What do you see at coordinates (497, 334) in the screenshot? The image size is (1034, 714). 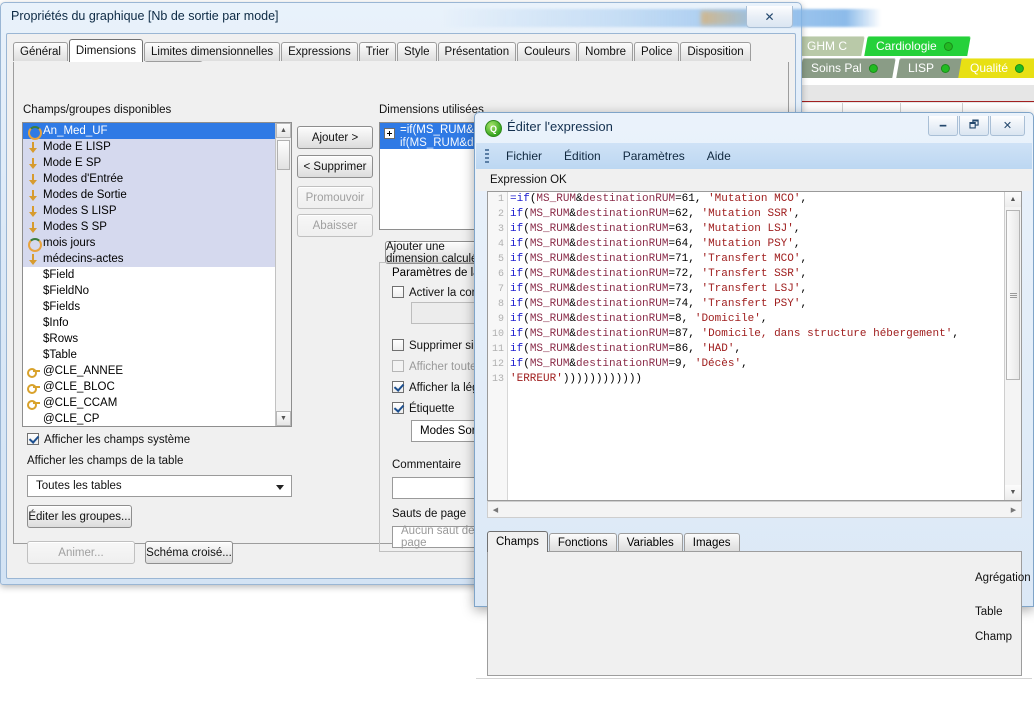 I see `line-number: 10` at bounding box center [497, 334].